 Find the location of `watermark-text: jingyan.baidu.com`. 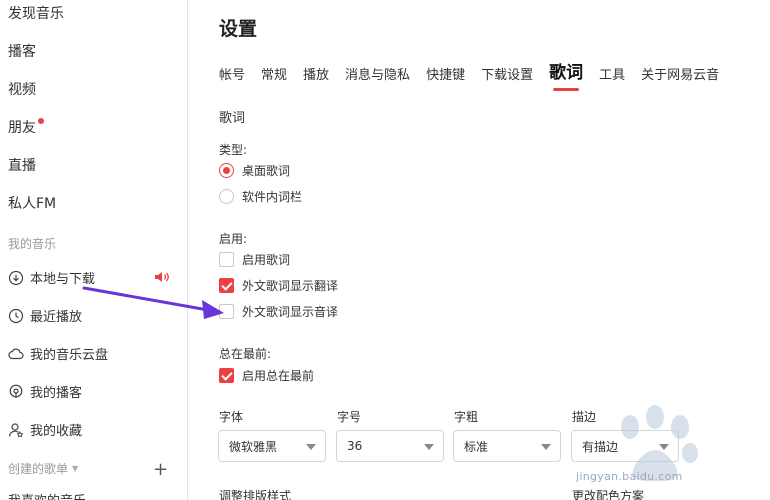

watermark-text: jingyan.baidu.com is located at coordinates (629, 476).